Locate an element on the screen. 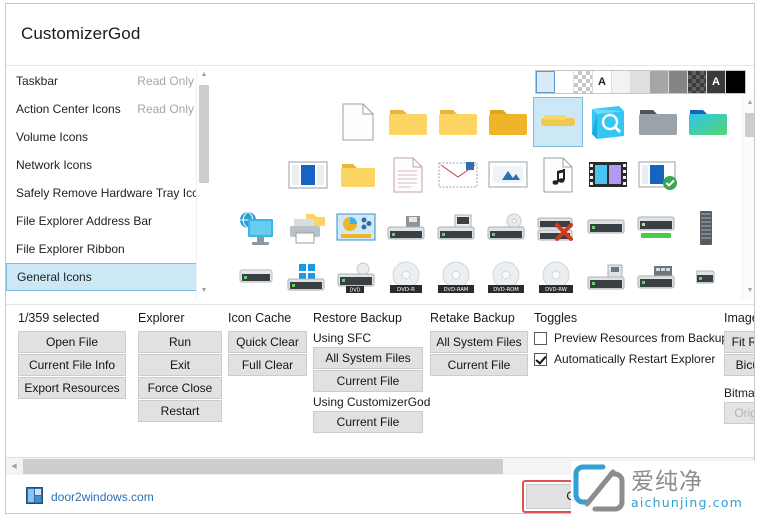 Image resolution: width=760 pixels, height=517 pixels. icon-cell-disc-dvd-rom: DVD-ROM is located at coordinates (506, 275).